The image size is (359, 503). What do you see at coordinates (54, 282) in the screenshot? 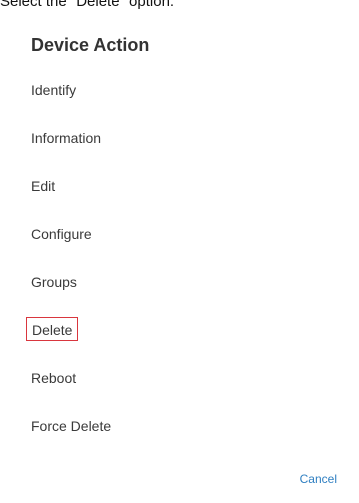
I see `action-label-groups: Groups` at bounding box center [54, 282].